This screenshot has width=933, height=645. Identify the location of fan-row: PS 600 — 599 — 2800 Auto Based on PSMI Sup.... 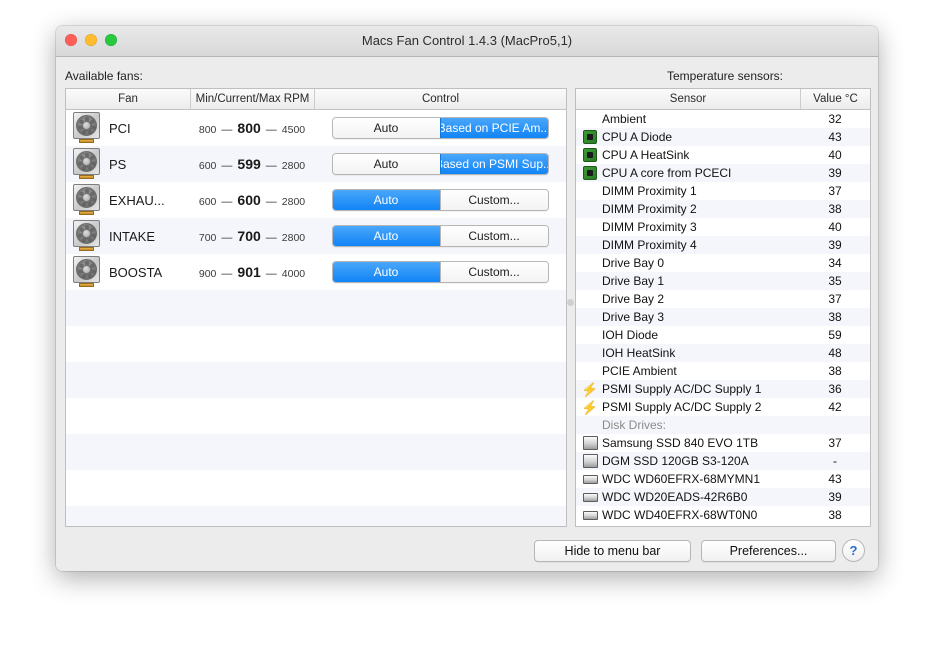
(316, 164).